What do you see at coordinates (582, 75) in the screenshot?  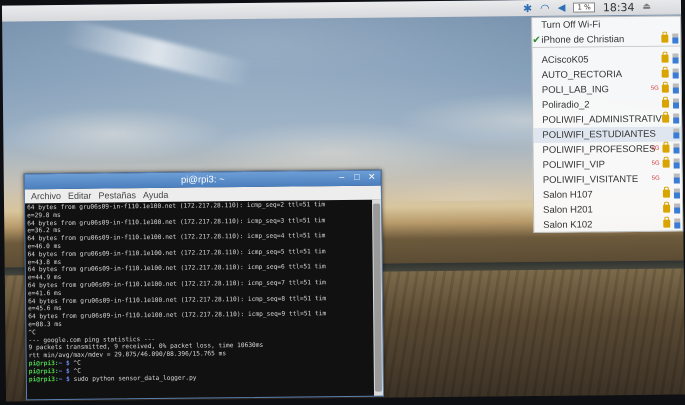 I see `wifi-network-label: AUTO_RECTORIA` at bounding box center [582, 75].